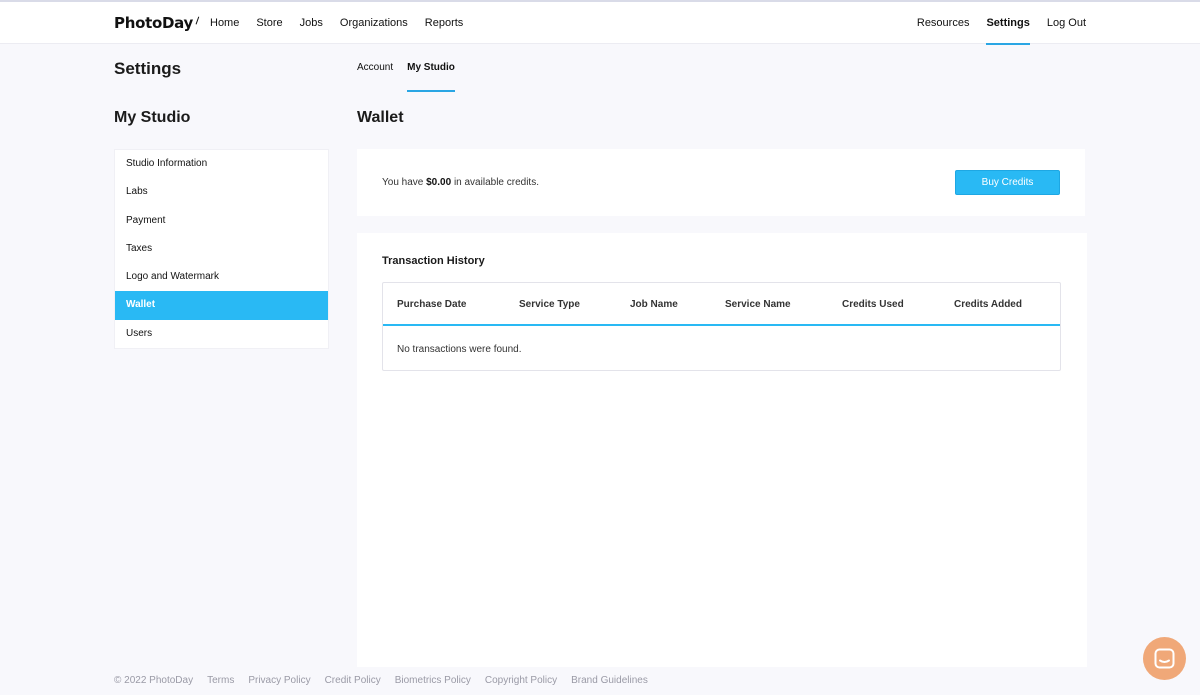  What do you see at coordinates (157, 23) in the screenshot?
I see `photoday-logo: PhotoDay` at bounding box center [157, 23].